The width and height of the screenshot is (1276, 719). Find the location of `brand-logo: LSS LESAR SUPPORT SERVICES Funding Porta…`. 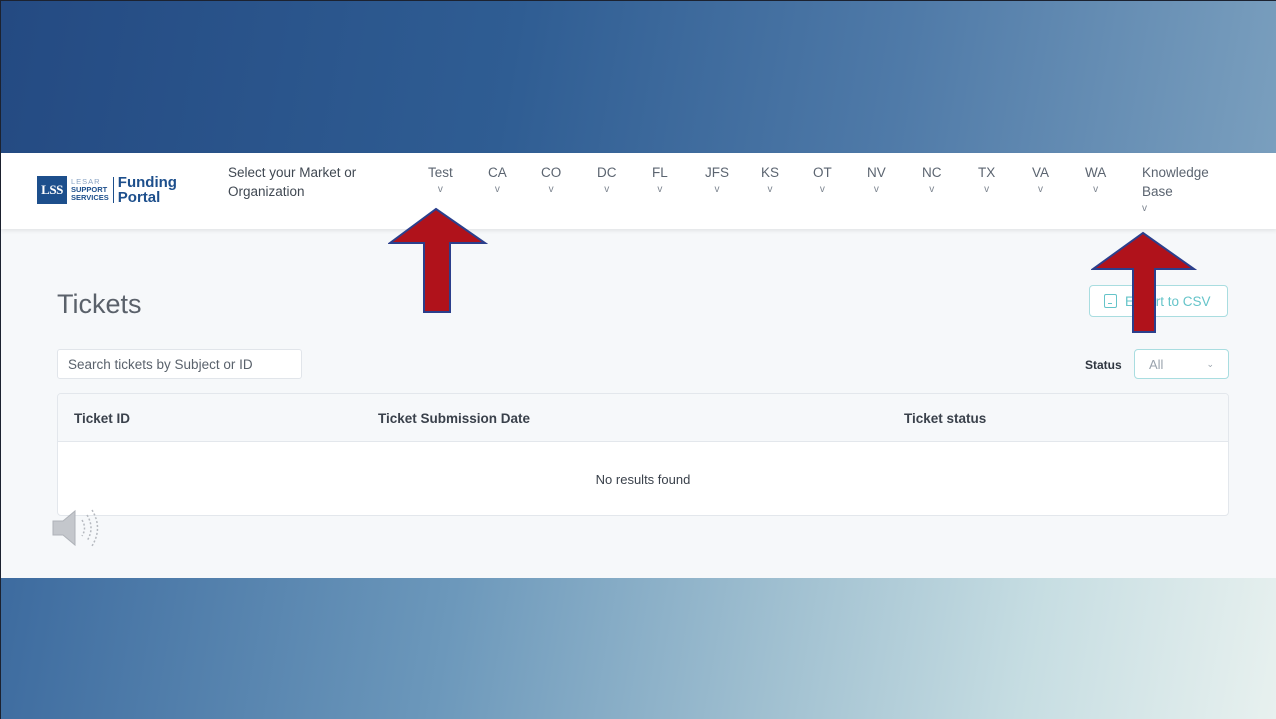

brand-logo: LSS LESAR SUPPORT SERVICES Funding Porta… is located at coordinates (107, 190).